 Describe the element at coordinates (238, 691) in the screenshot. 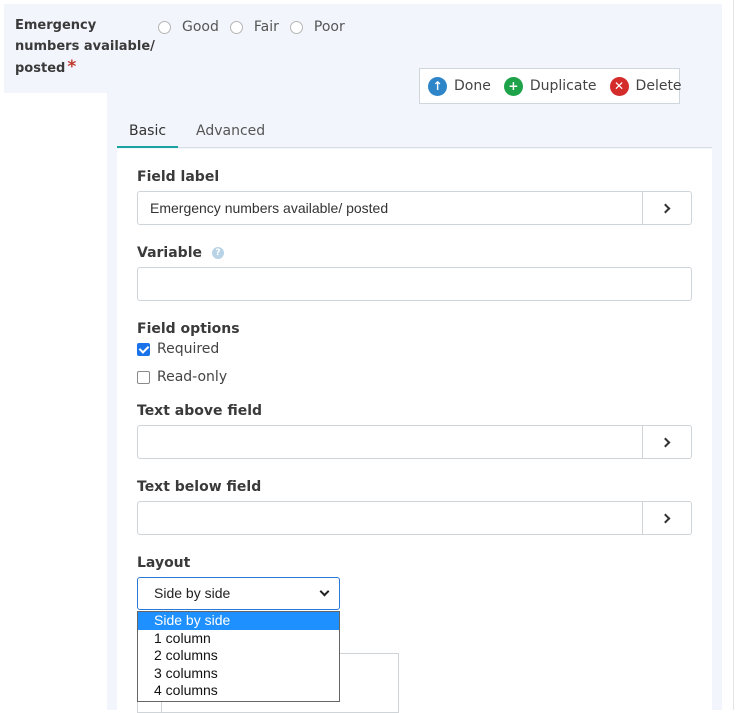

I see `layout-option: 4 columns` at that location.